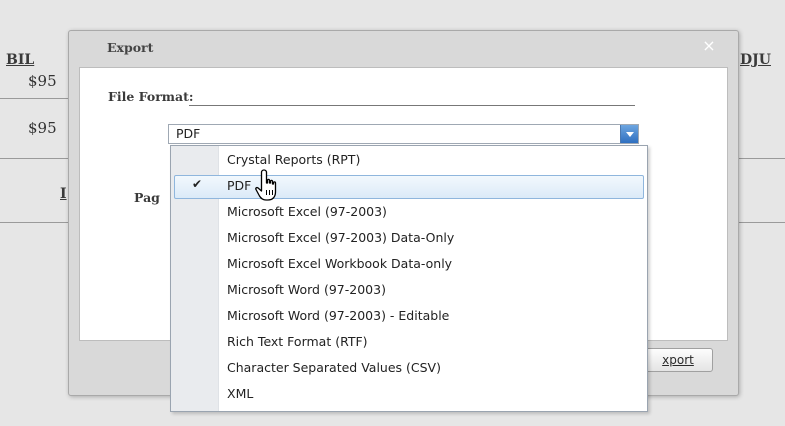  Describe the element at coordinates (403, 134) in the screenshot. I see `file-format-select: PDF` at that location.